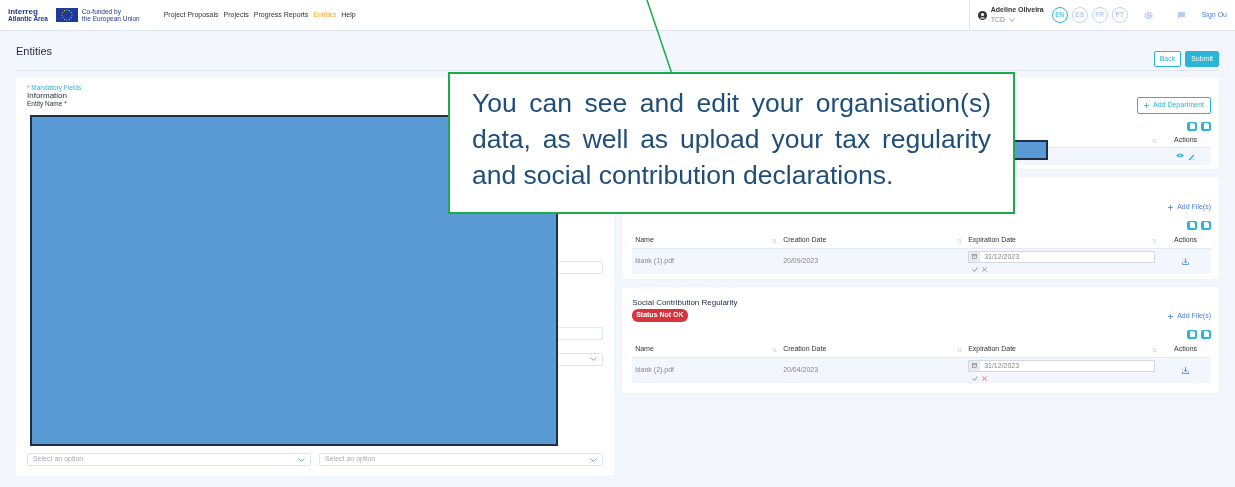 The width and height of the screenshot is (1235, 487). I want to click on settings-icon, so click(1148, 15).